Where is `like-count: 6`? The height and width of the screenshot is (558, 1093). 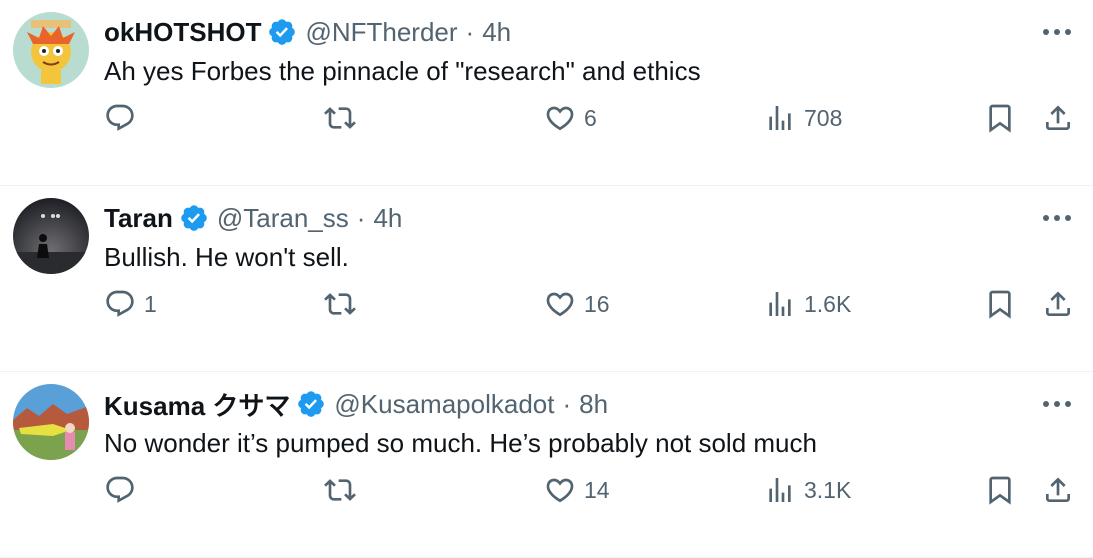 like-count: 6 is located at coordinates (590, 117).